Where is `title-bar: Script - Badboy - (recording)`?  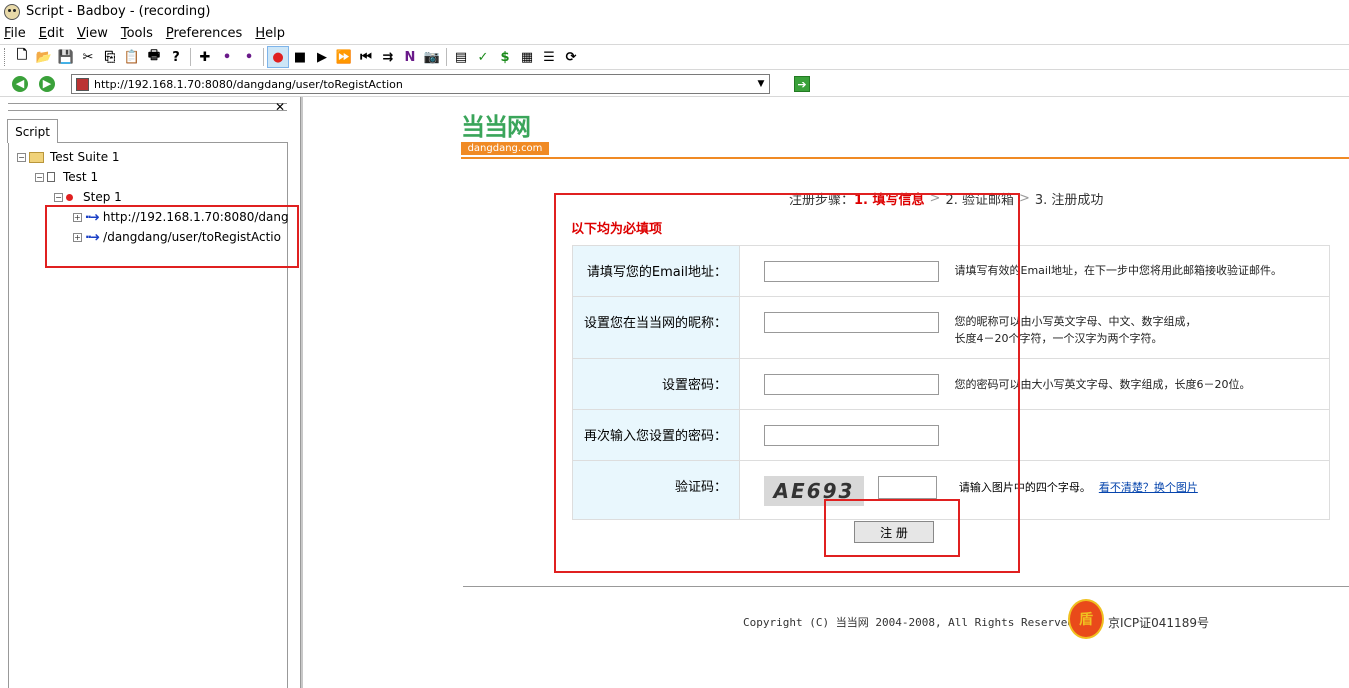 title-bar: Script - Badboy - (recording) is located at coordinates (674, 11).